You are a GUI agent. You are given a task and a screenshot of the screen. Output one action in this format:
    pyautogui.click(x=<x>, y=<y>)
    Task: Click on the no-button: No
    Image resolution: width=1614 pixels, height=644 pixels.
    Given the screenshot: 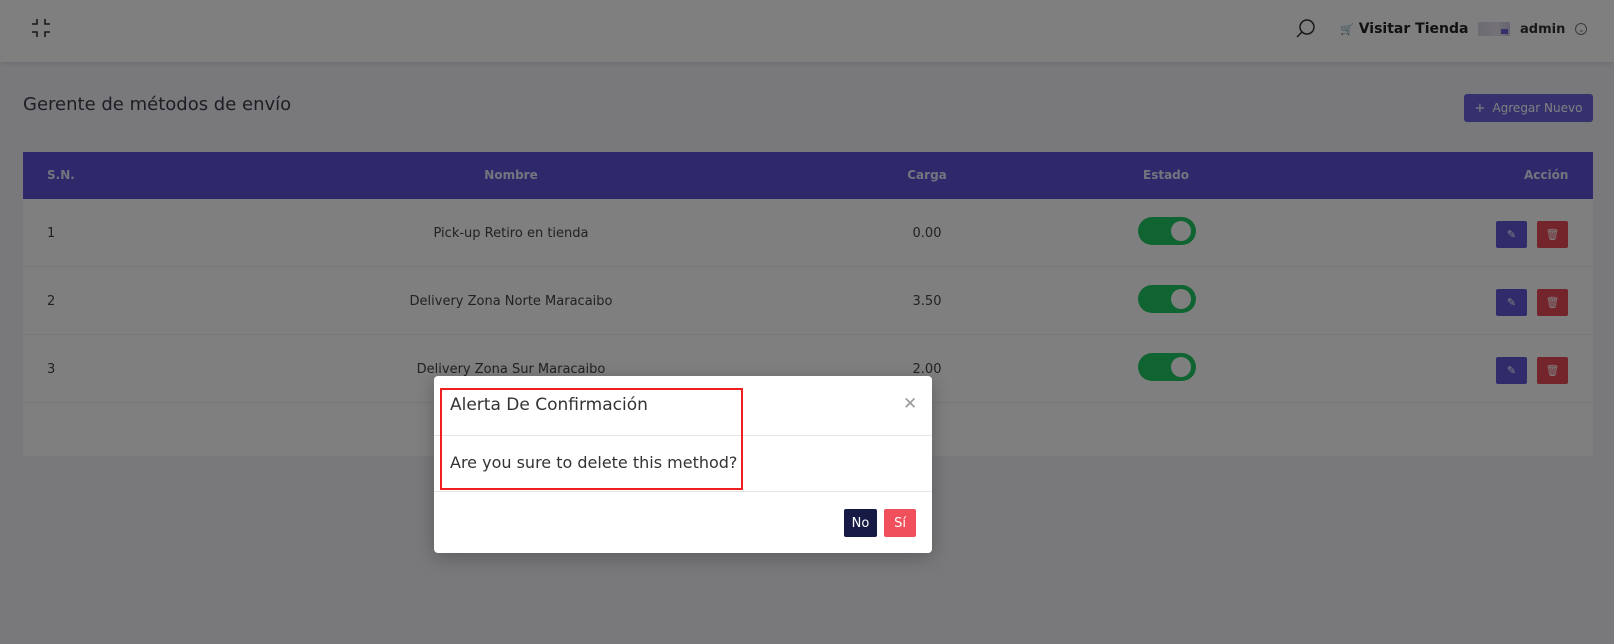 What is the action you would take?
    pyautogui.click(x=860, y=523)
    